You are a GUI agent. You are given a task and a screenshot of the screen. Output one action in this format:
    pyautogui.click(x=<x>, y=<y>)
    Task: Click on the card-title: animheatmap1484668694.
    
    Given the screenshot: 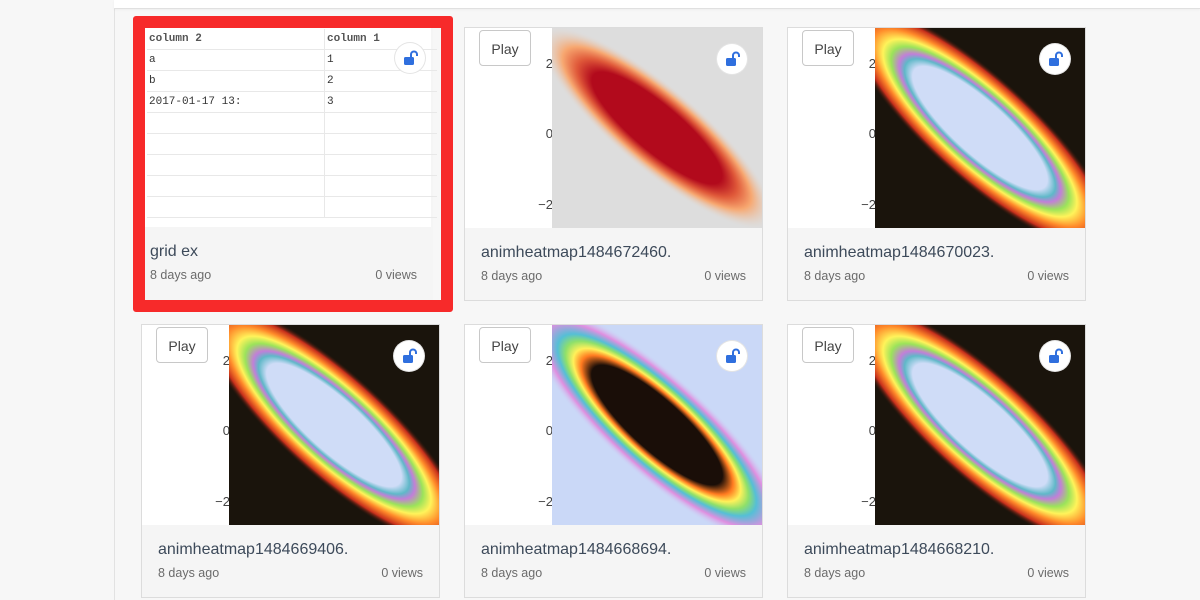 What is the action you would take?
    pyautogui.click(x=576, y=550)
    